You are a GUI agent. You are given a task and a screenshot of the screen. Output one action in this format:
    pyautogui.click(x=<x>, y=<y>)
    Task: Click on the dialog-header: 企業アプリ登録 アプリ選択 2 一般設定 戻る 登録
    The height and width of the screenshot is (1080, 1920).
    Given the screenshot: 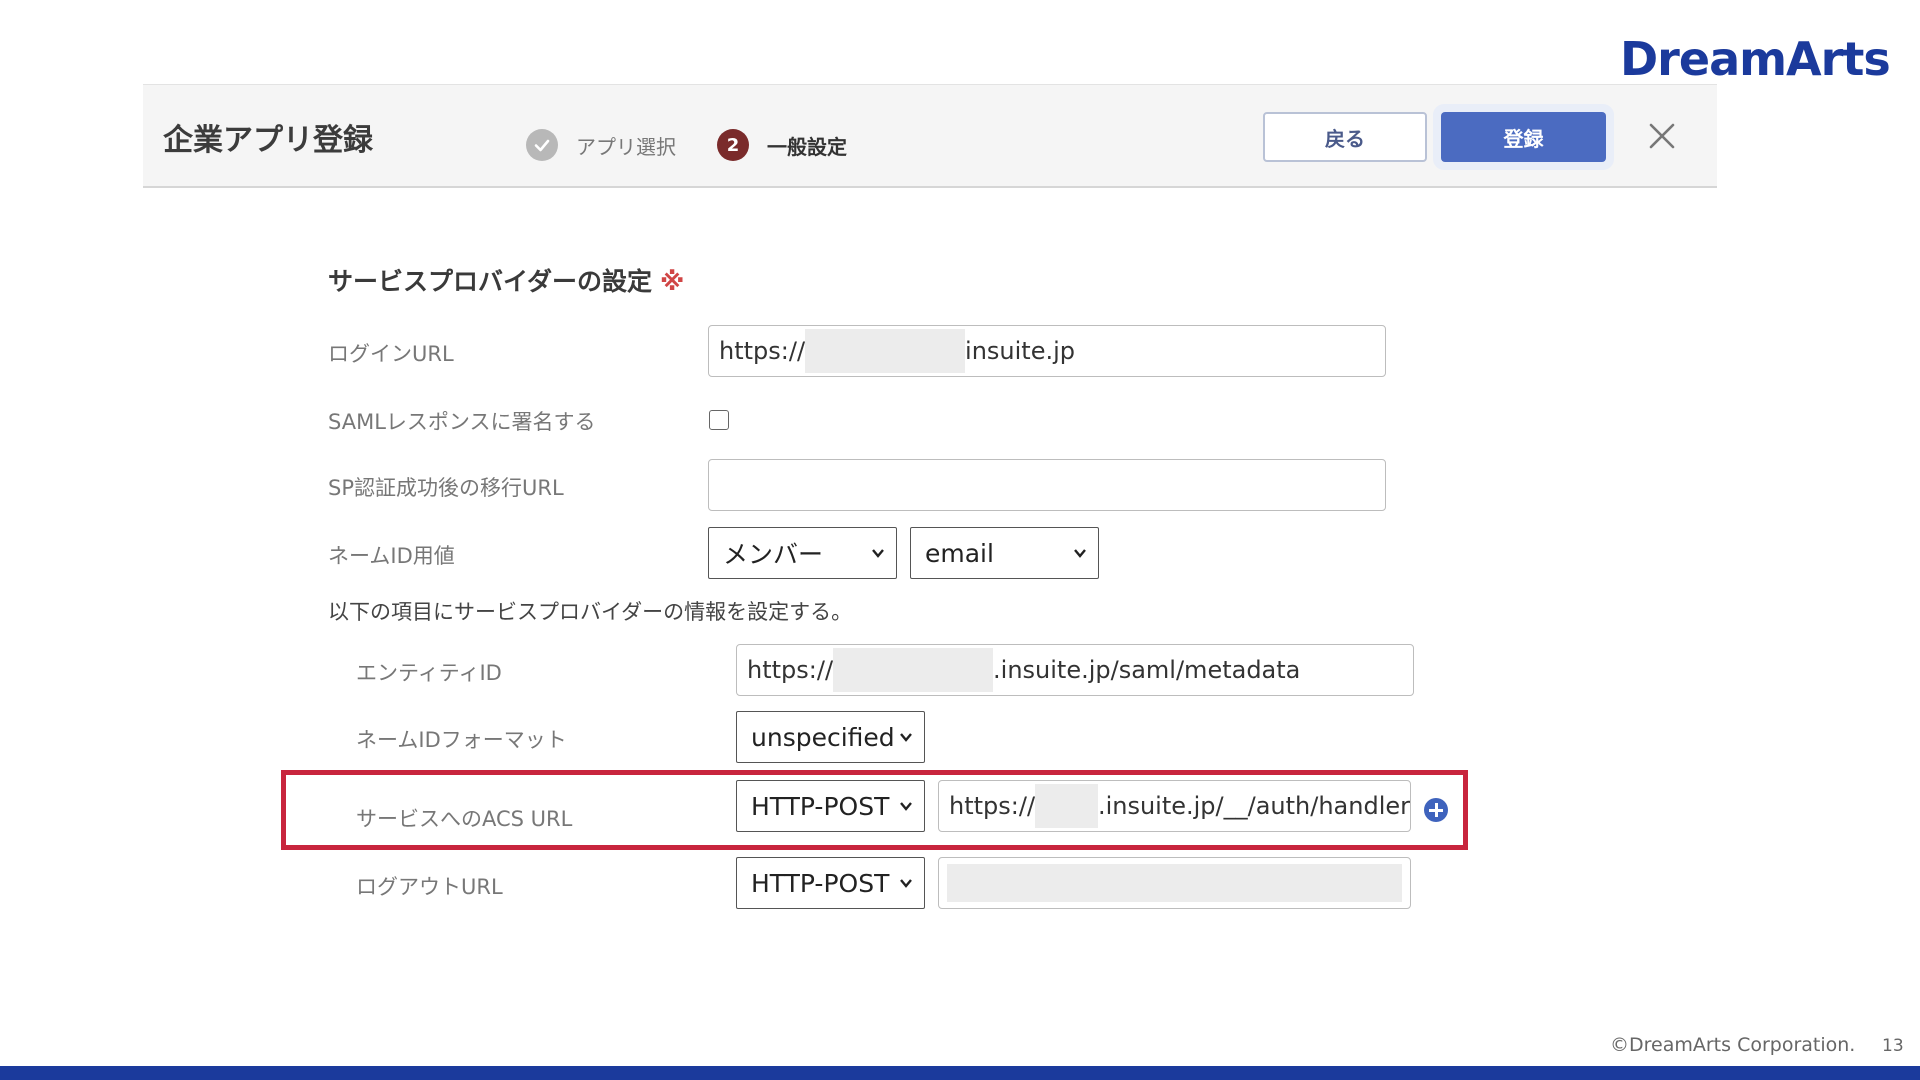 What is the action you would take?
    pyautogui.click(x=930, y=136)
    